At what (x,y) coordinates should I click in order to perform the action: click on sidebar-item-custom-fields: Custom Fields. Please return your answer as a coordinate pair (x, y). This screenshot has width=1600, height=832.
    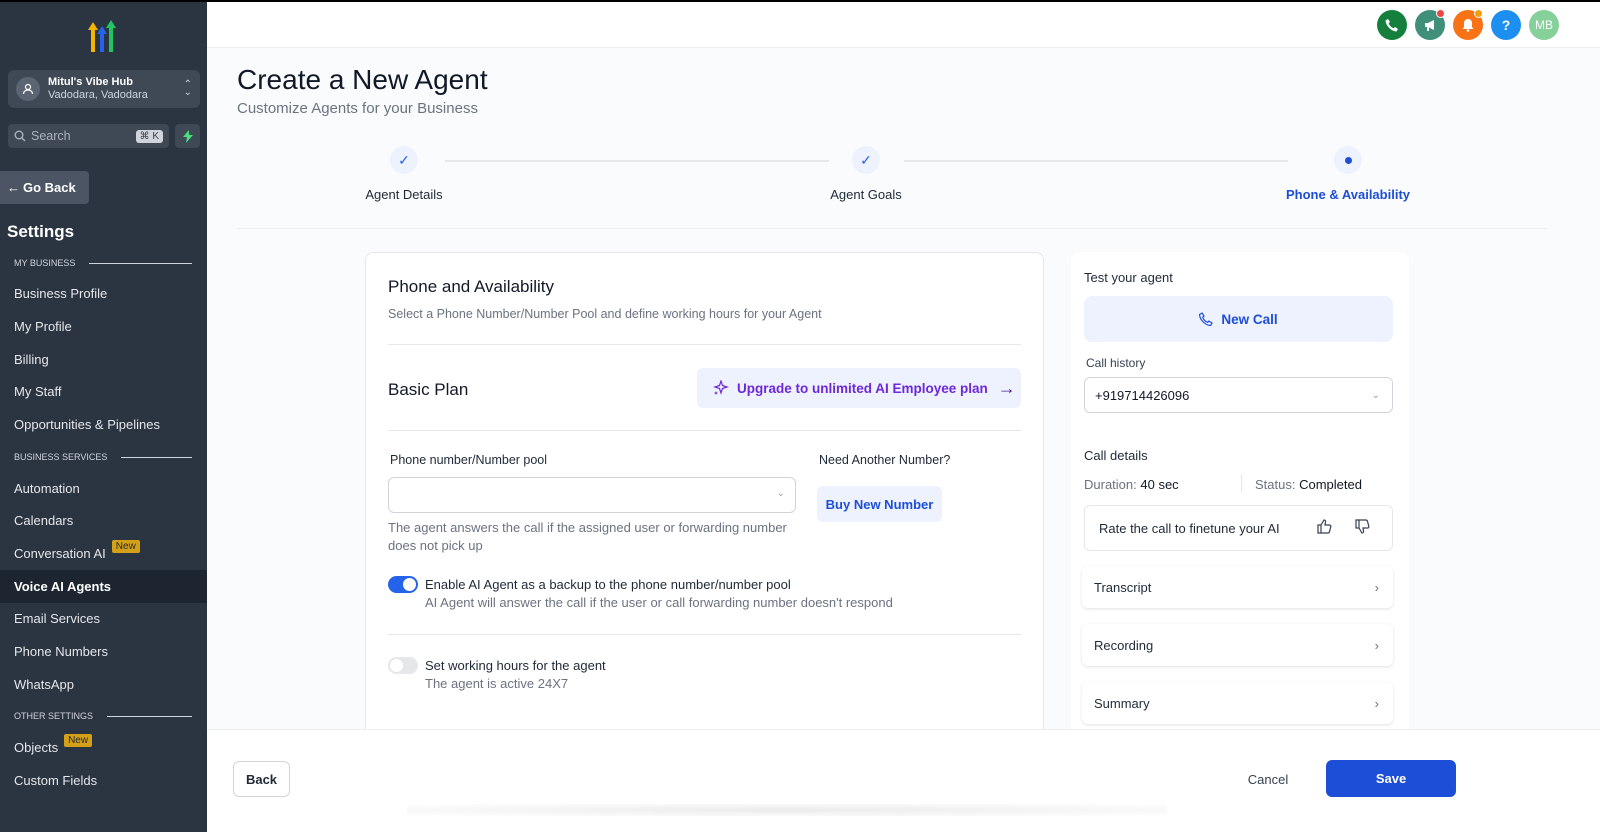
    Looking at the image, I should click on (103, 780).